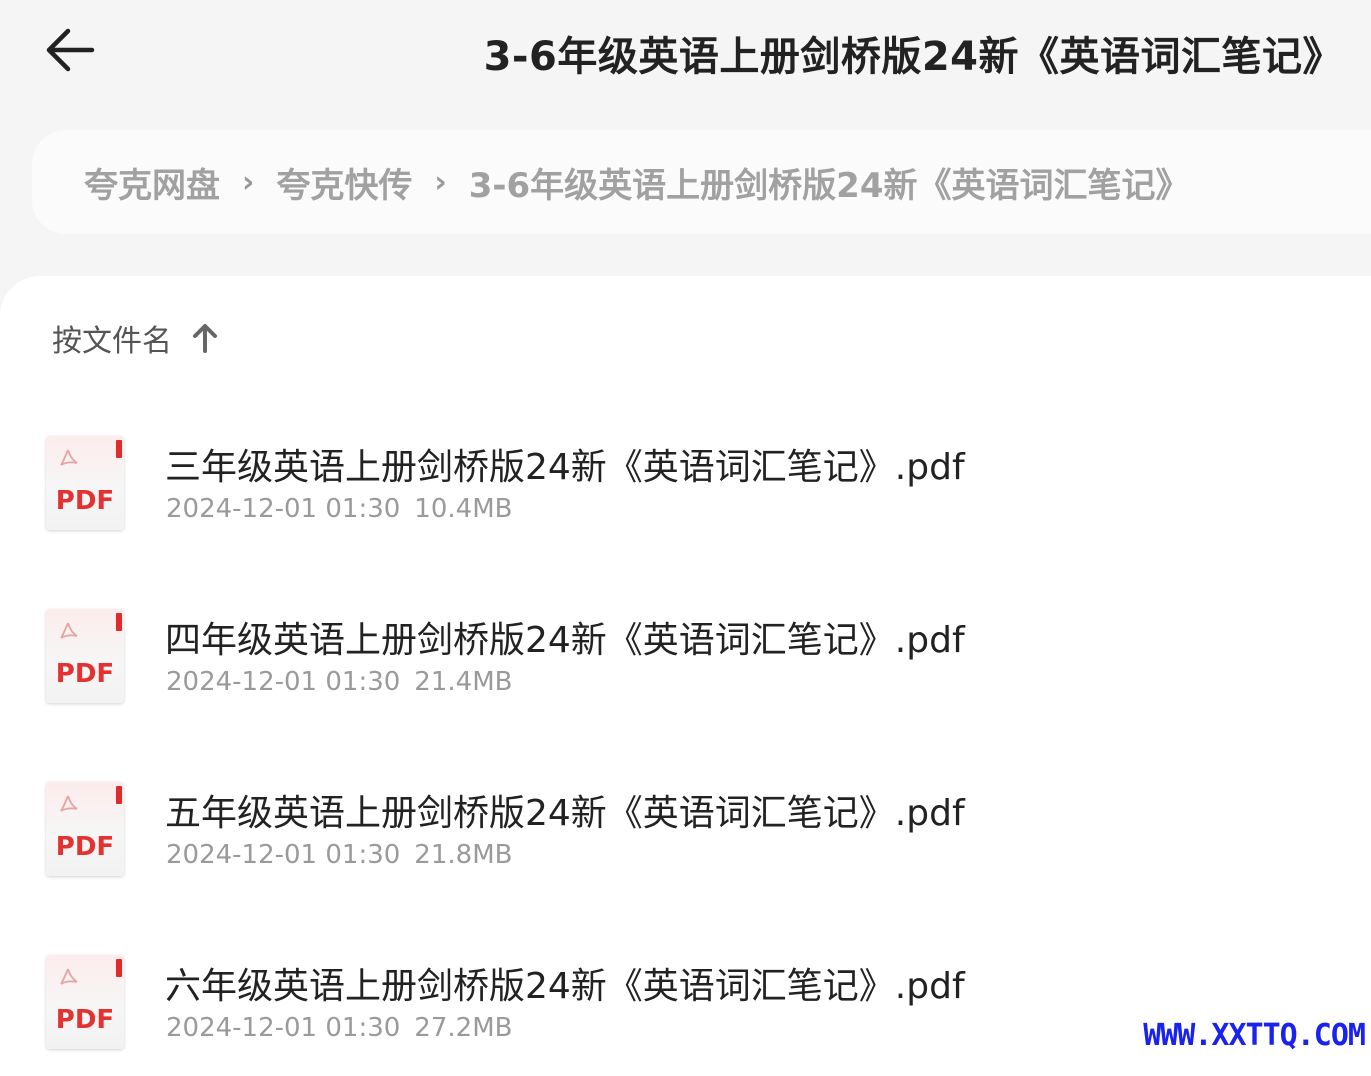 The height and width of the screenshot is (1076, 1371). Describe the element at coordinates (1254, 1035) in the screenshot. I see `watermark: WWW.XXTTQ.COM` at that location.